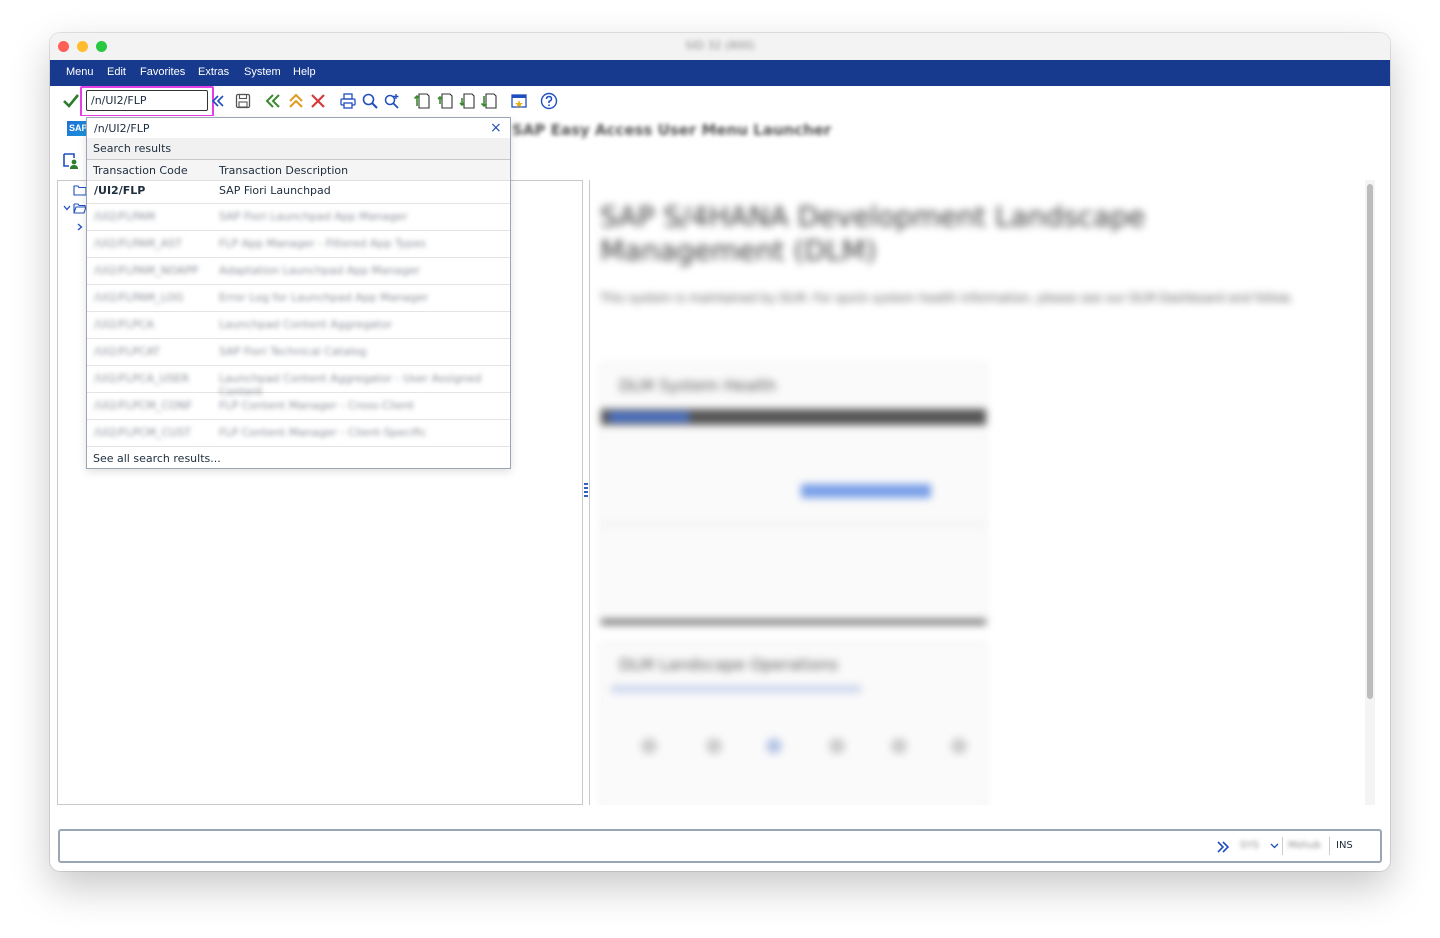 The width and height of the screenshot is (1440, 938). I want to click on chevron-down-icon, so click(67, 208).